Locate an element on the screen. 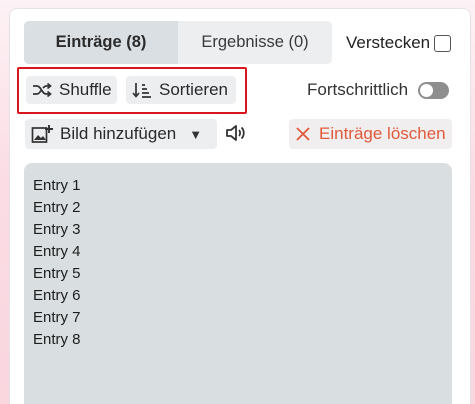 This screenshot has width=475, height=404. tab-bar: Einträge (8) Ergebnisse (0) is located at coordinates (178, 42).